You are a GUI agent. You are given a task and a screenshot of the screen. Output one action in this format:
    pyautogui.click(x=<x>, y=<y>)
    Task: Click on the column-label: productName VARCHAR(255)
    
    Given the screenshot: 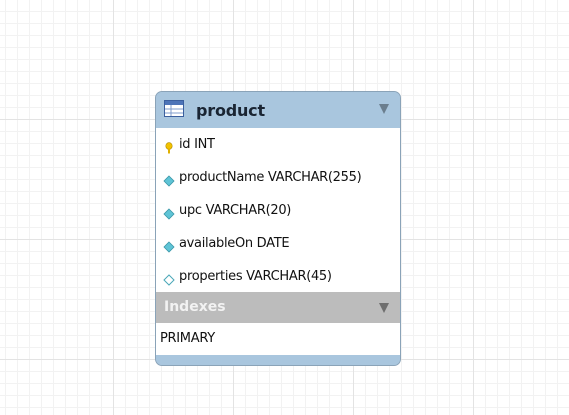 What is the action you would take?
    pyautogui.click(x=270, y=177)
    